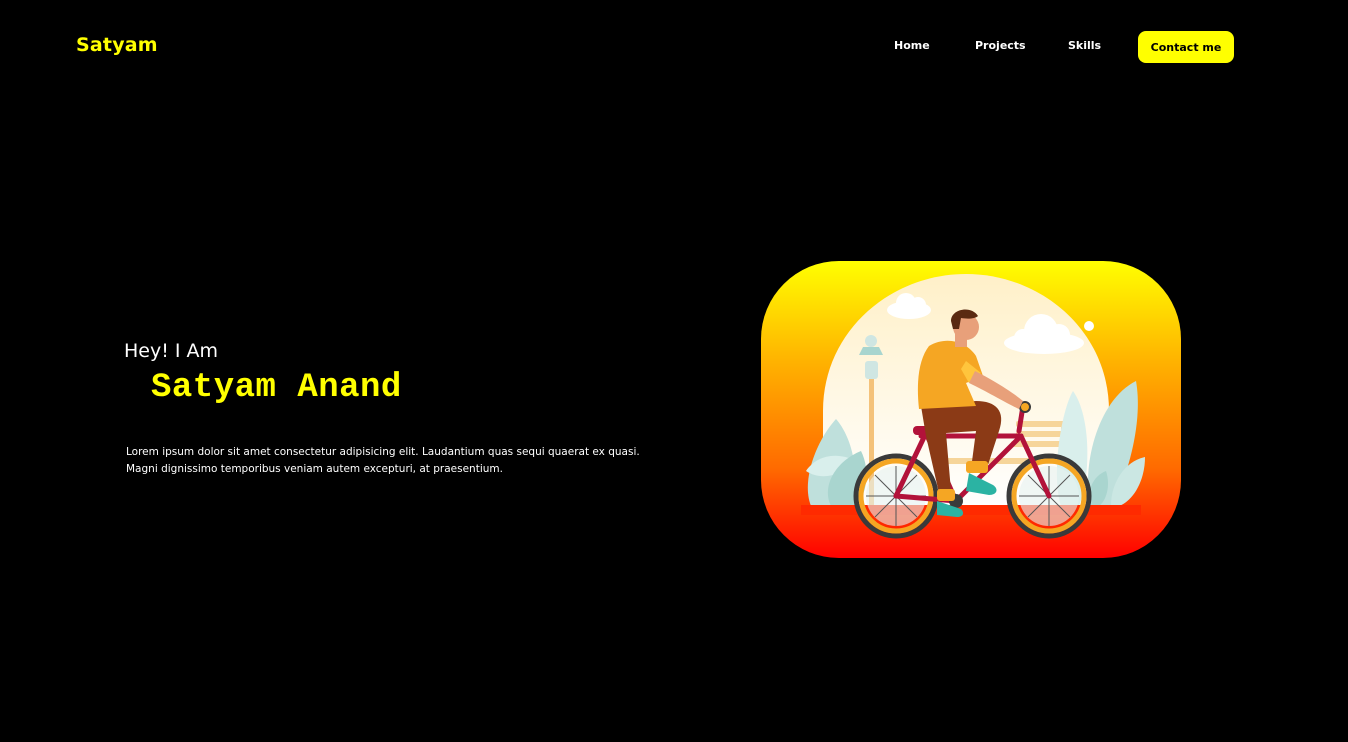 The height and width of the screenshot is (742, 1348). What do you see at coordinates (276, 388) in the screenshot?
I see `hero-name: Satyam Anand` at bounding box center [276, 388].